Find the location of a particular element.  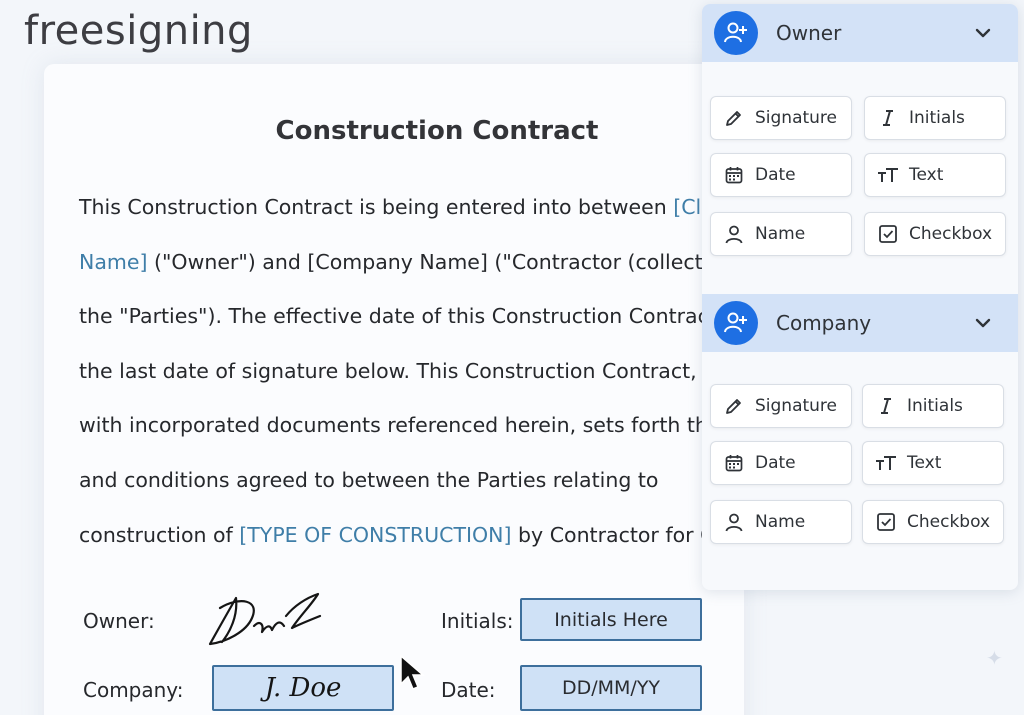

line-text: by Contractor for Ow is located at coordinates (622, 534).